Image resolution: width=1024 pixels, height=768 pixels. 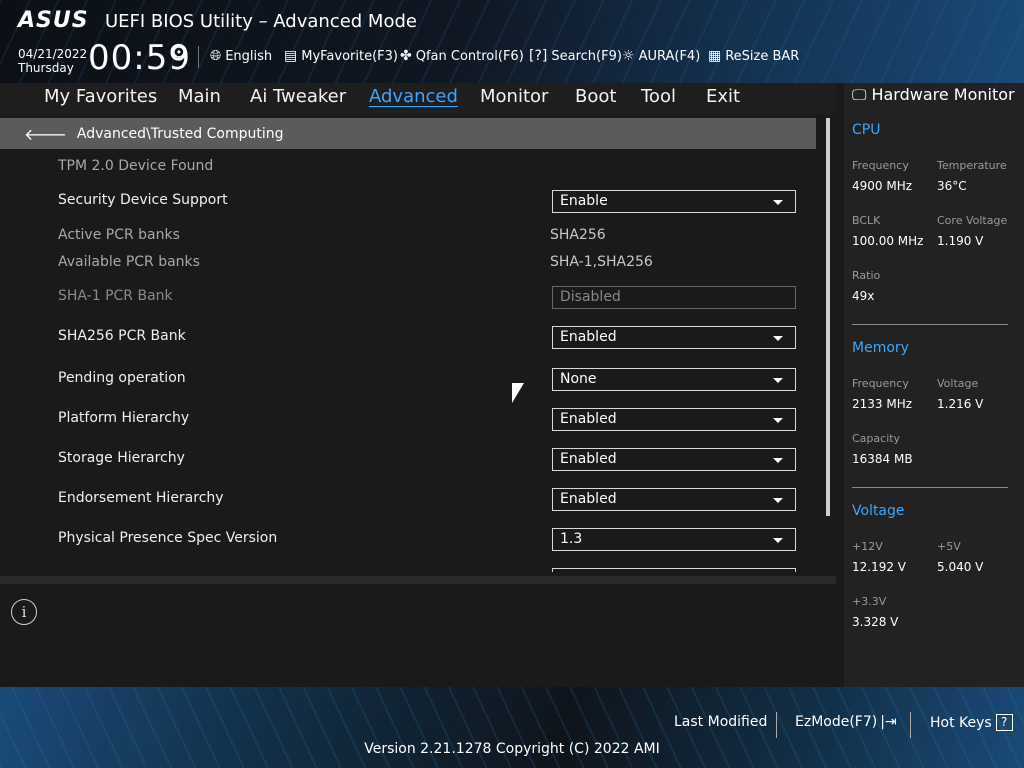 I want to click on bclk-label: BCLK, so click(x=866, y=220).